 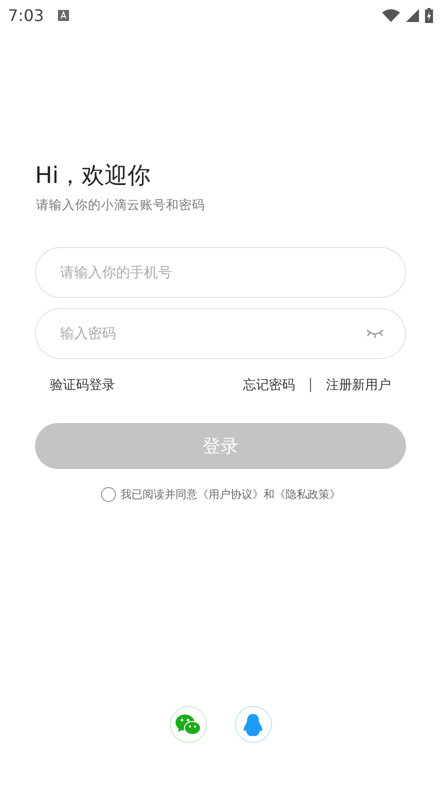 I want to click on status-time: 7:03, so click(x=26, y=15).